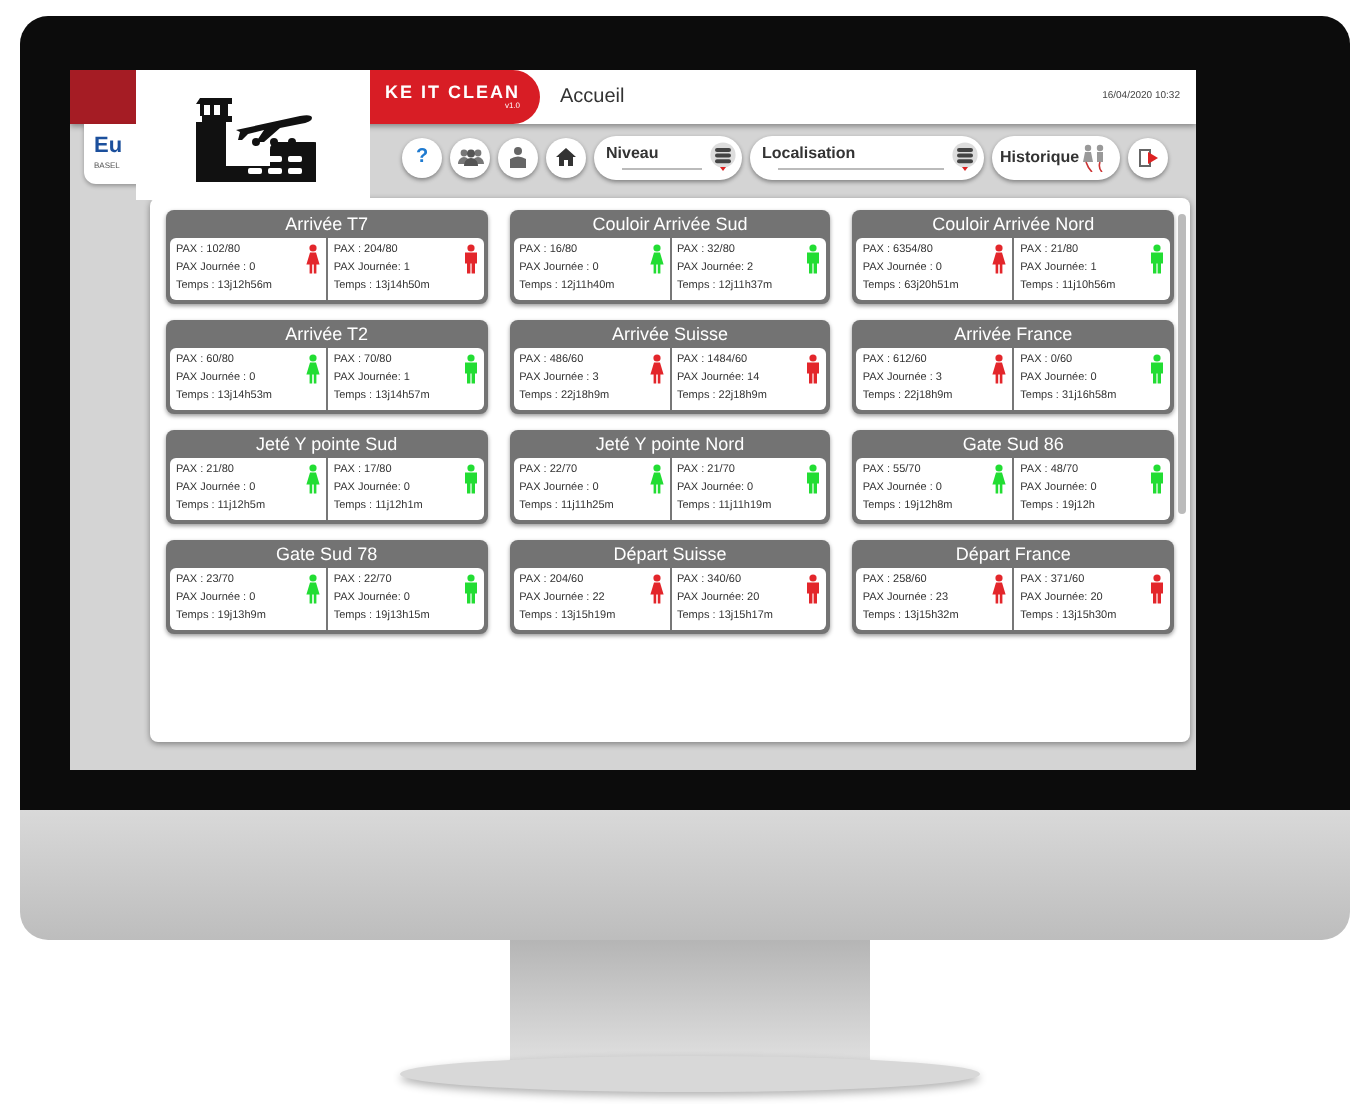 The height and width of the screenshot is (1104, 1356). What do you see at coordinates (669, 335) in the screenshot?
I see `zone-title: Arrivée Suisse` at bounding box center [669, 335].